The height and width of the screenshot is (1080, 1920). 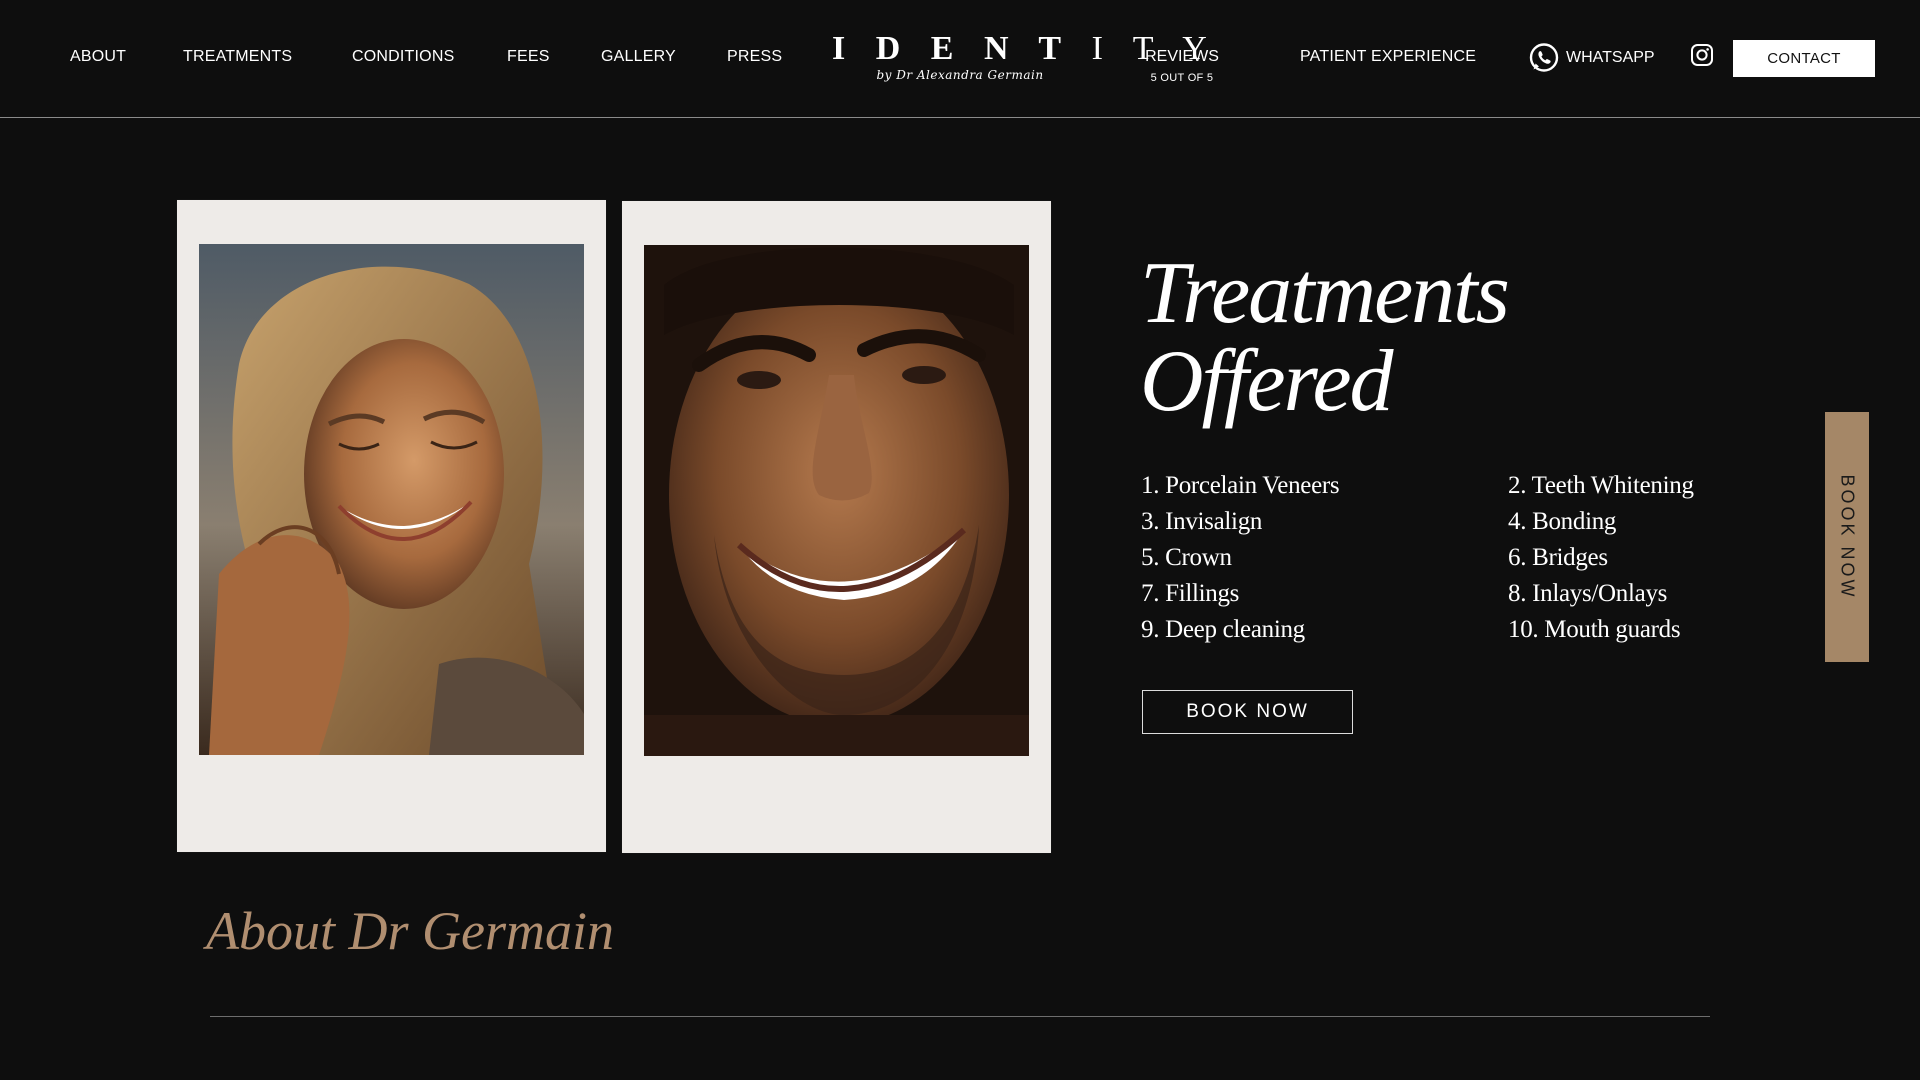 What do you see at coordinates (528, 57) in the screenshot?
I see `nav-fees: FEES` at bounding box center [528, 57].